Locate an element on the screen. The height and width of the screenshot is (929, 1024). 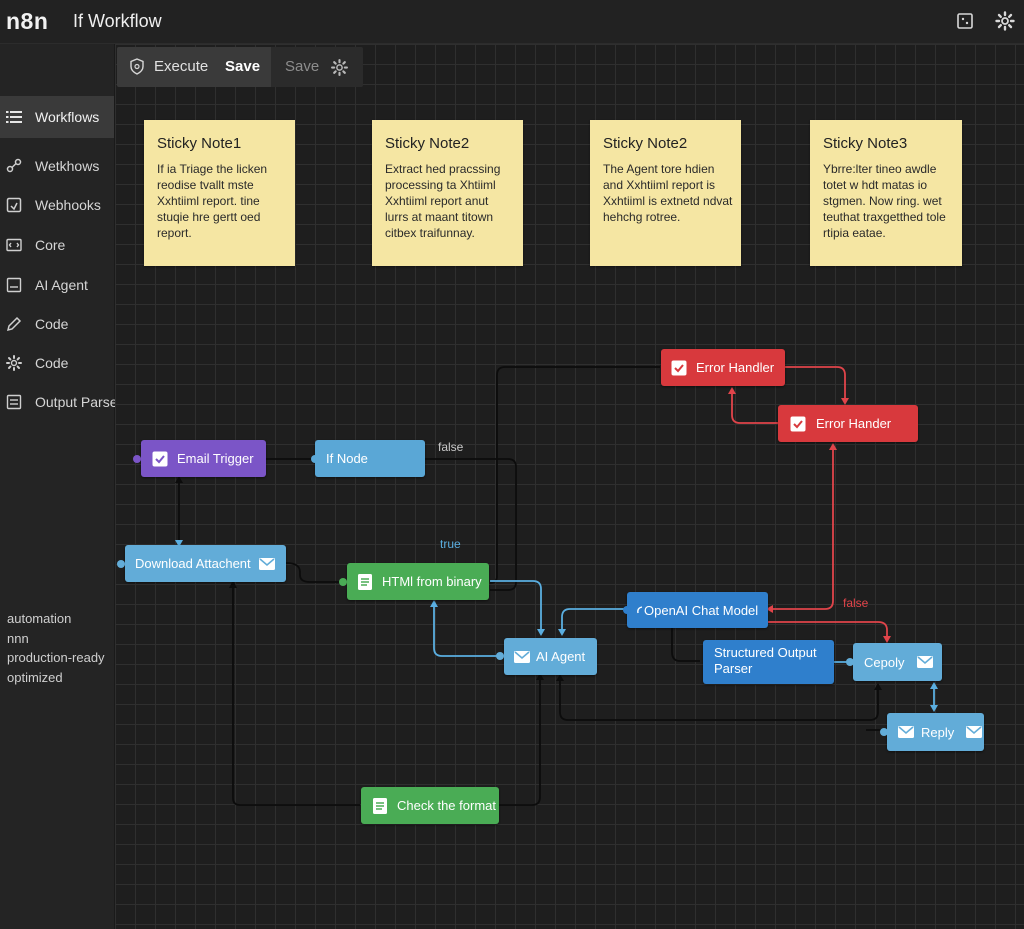
node-check-format: Check the format is located at coordinates (430, 805).